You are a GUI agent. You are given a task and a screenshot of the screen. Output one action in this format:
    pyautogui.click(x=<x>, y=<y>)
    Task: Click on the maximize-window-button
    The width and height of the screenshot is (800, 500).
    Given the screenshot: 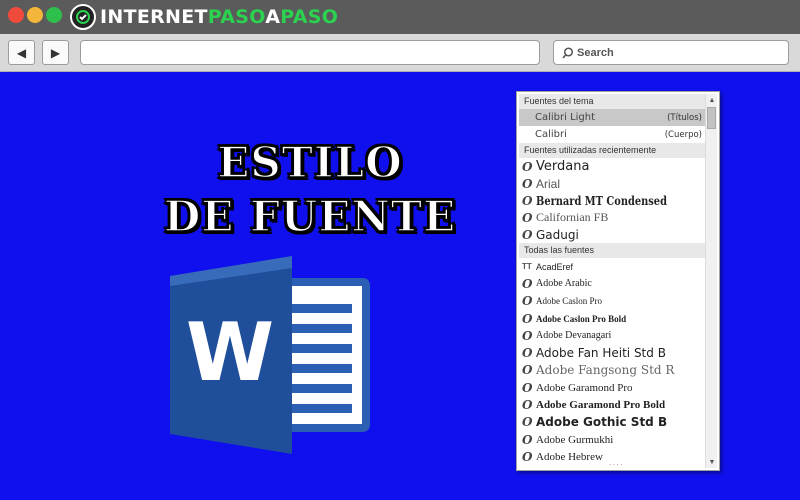 What is the action you would take?
    pyautogui.click(x=54, y=15)
    